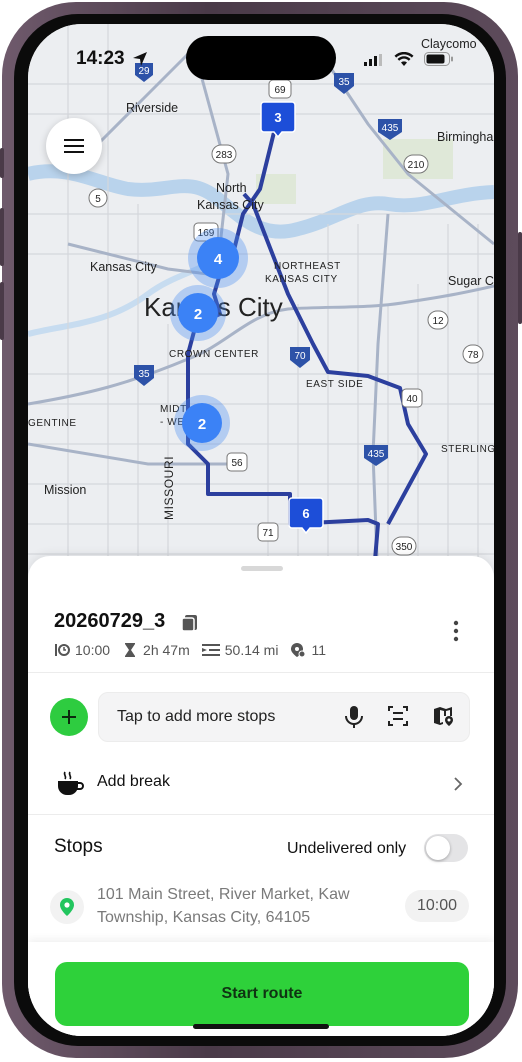 The width and height of the screenshot is (522, 1062). I want to click on shield-40: 40, so click(412, 399).